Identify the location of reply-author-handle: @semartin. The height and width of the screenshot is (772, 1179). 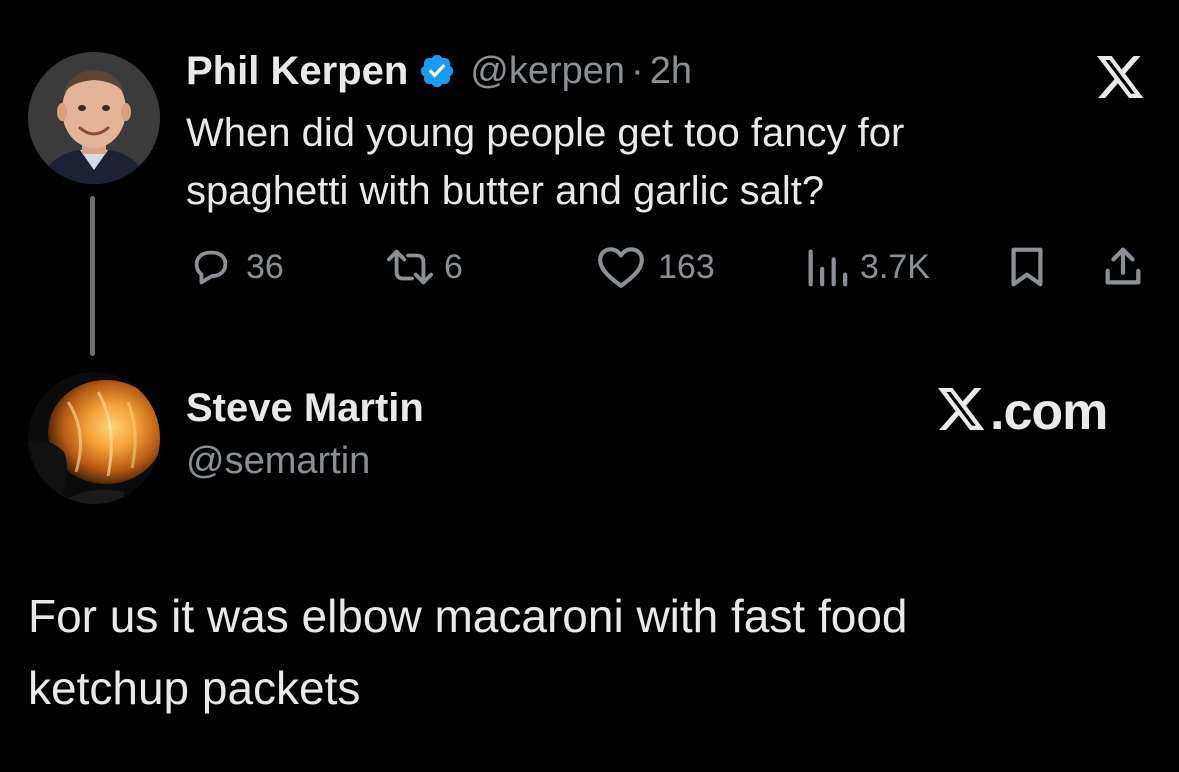
(278, 461).